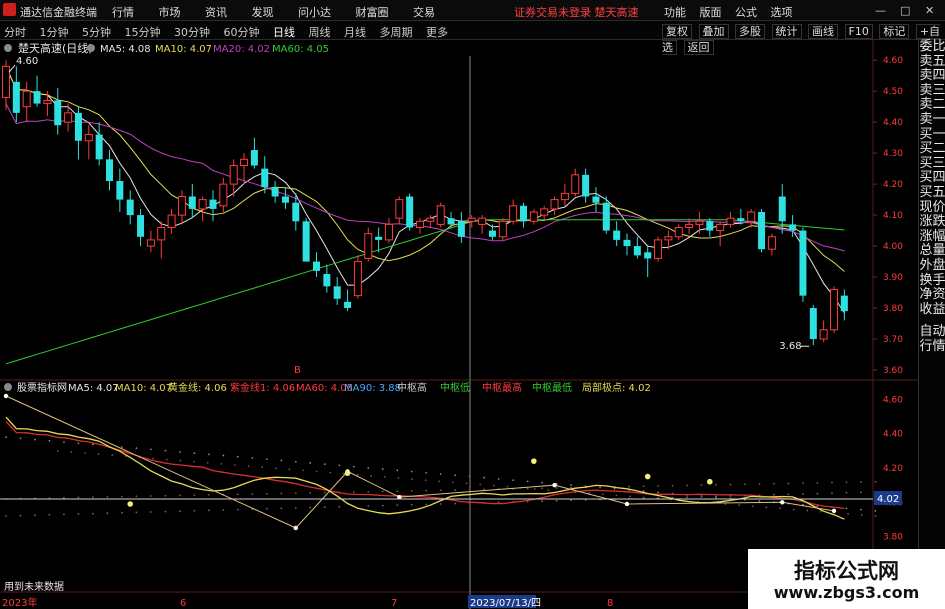  What do you see at coordinates (932, 62) in the screenshot?
I see `sidebar-item-ask5: 卖五` at bounding box center [932, 62].